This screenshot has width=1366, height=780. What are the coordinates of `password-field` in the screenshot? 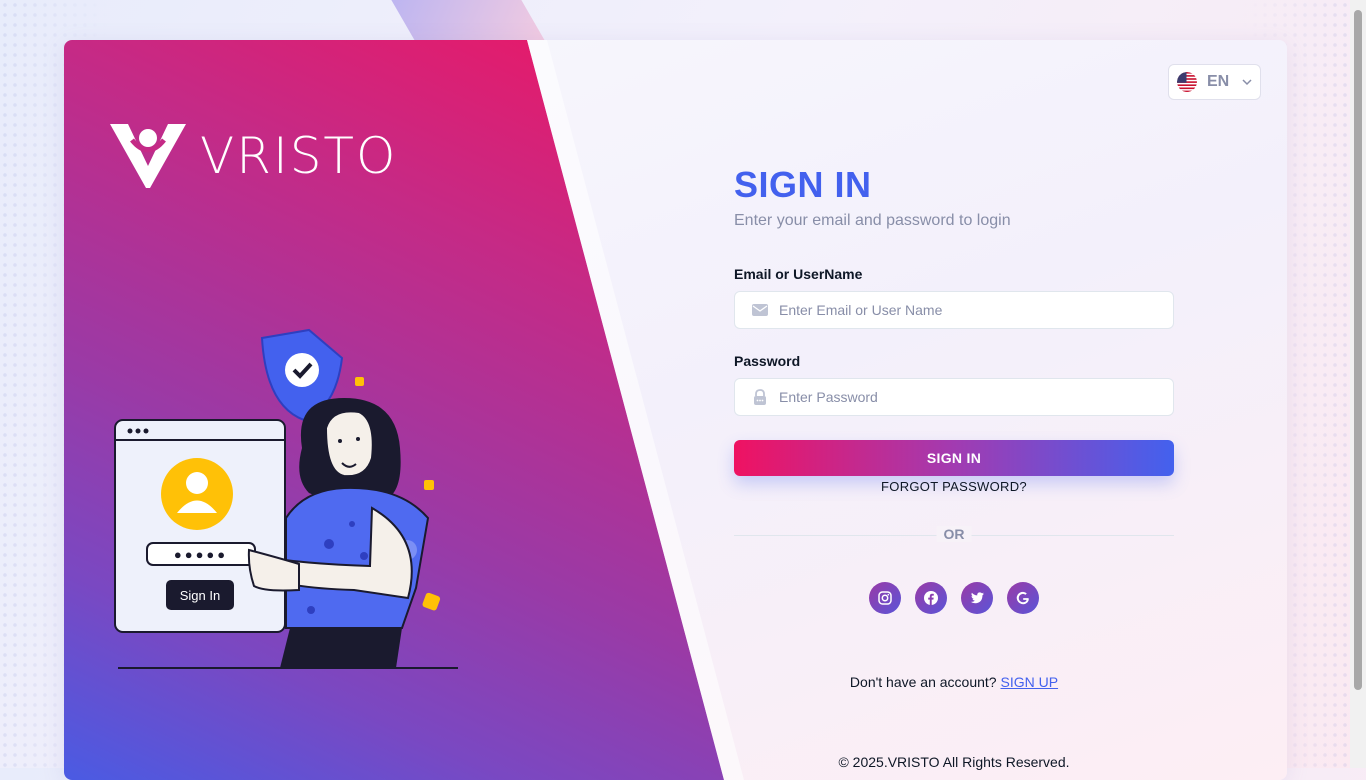 It's located at (975, 397).